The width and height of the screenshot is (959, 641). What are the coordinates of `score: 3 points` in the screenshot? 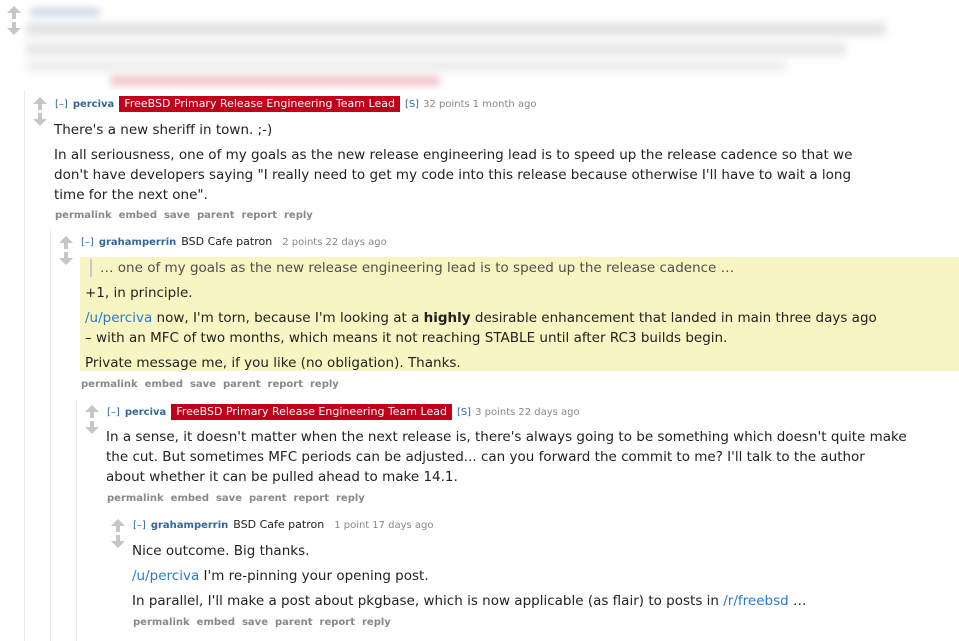 It's located at (495, 412).